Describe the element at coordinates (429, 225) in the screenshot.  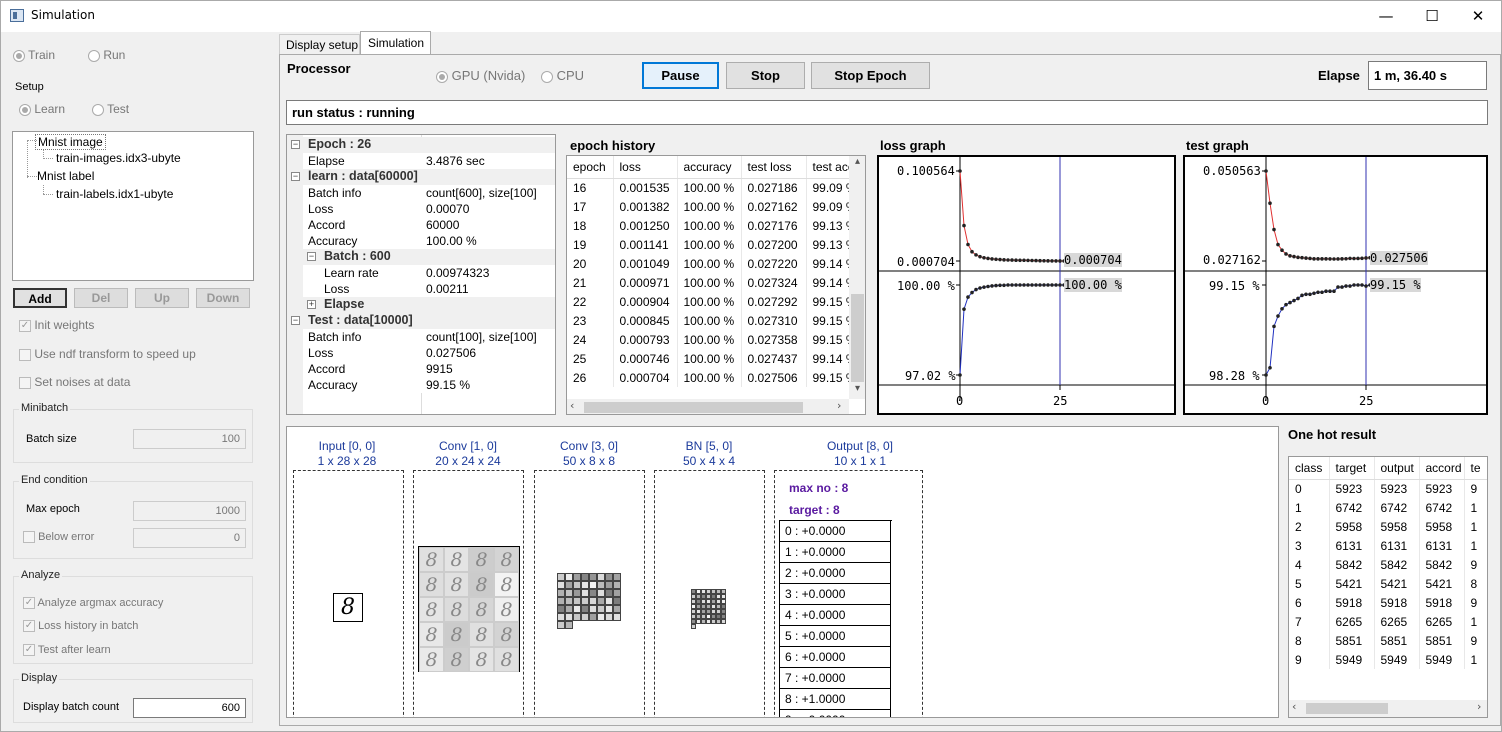
I see `prop-row: Accord 60000` at that location.